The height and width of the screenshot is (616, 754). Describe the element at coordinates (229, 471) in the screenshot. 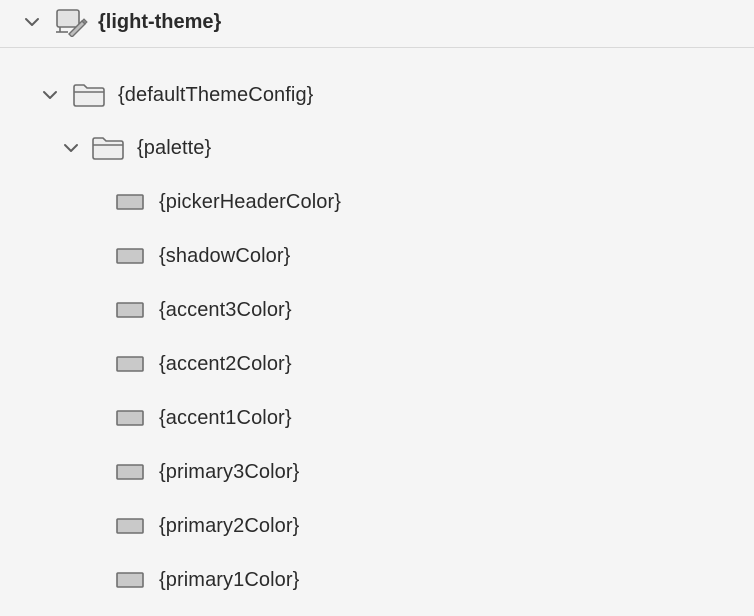

I see `tree-item-label: {primary3Color}` at that location.